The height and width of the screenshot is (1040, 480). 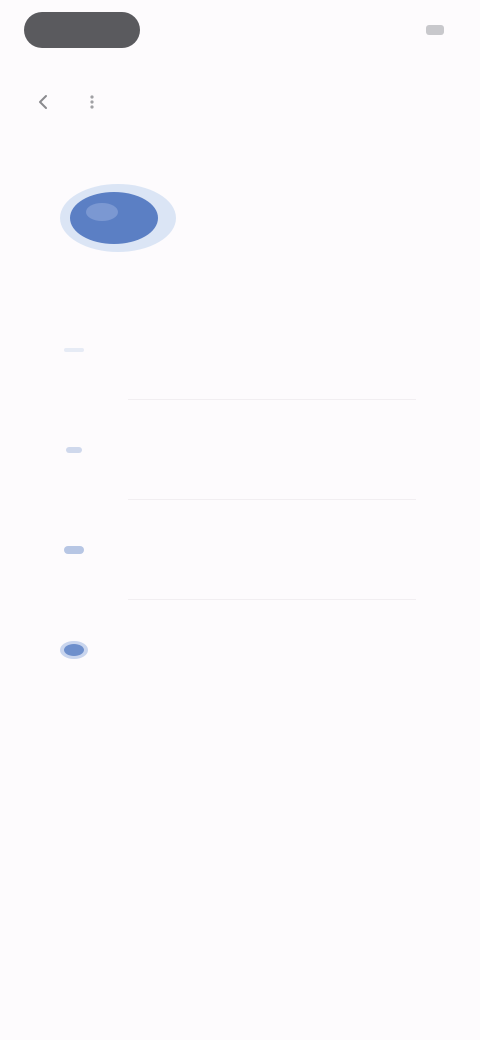 I want to click on nav-bar, so click(x=240, y=102).